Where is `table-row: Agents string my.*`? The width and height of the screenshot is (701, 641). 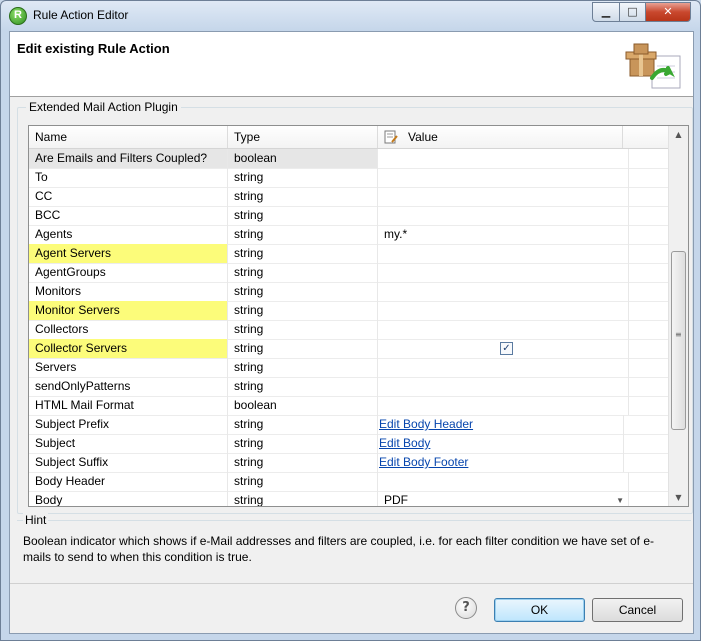
table-row: Agents string my.* is located at coordinates (348, 235).